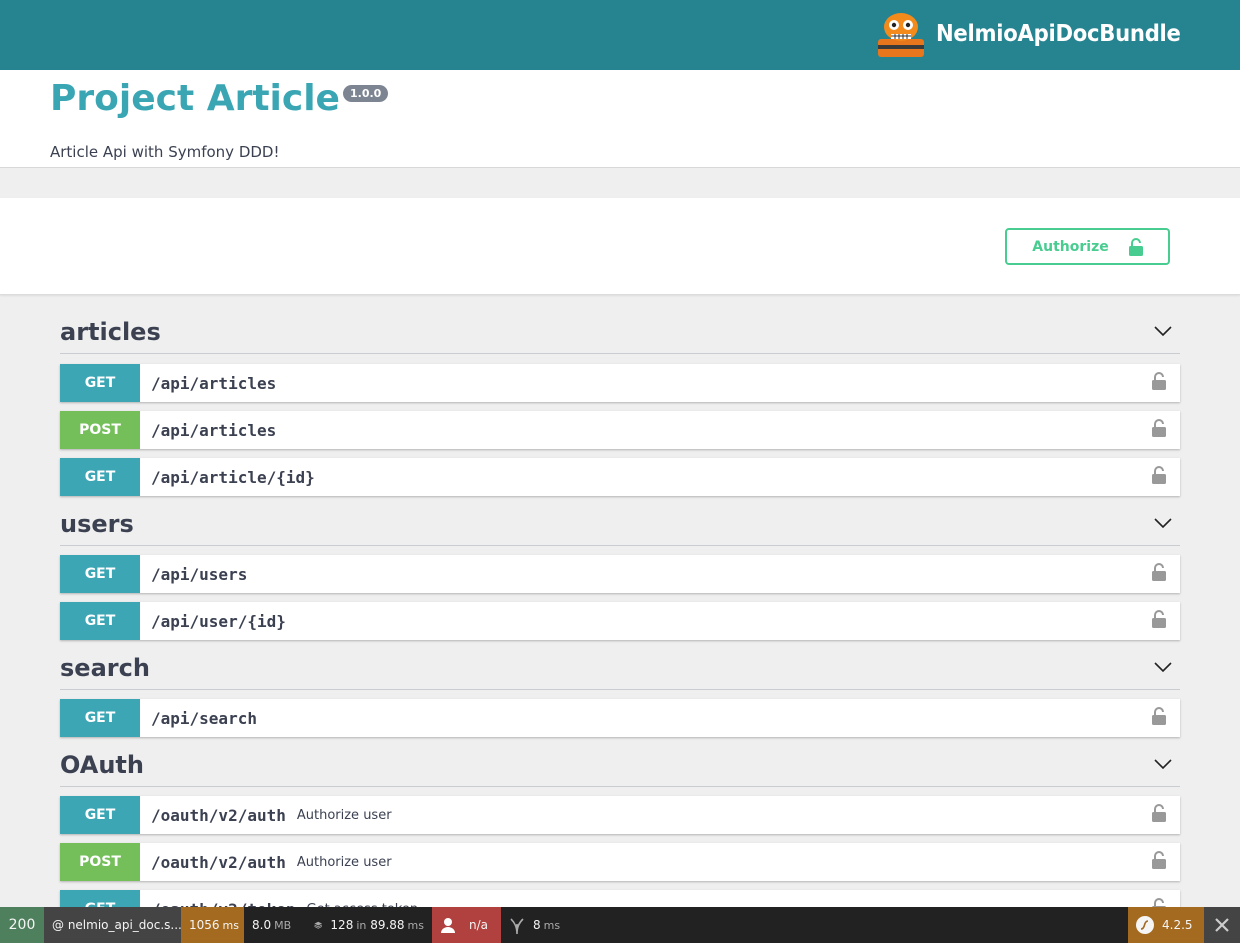 Image resolution: width=1240 pixels, height=943 pixels. I want to click on section-title: OAuth, so click(102, 765).